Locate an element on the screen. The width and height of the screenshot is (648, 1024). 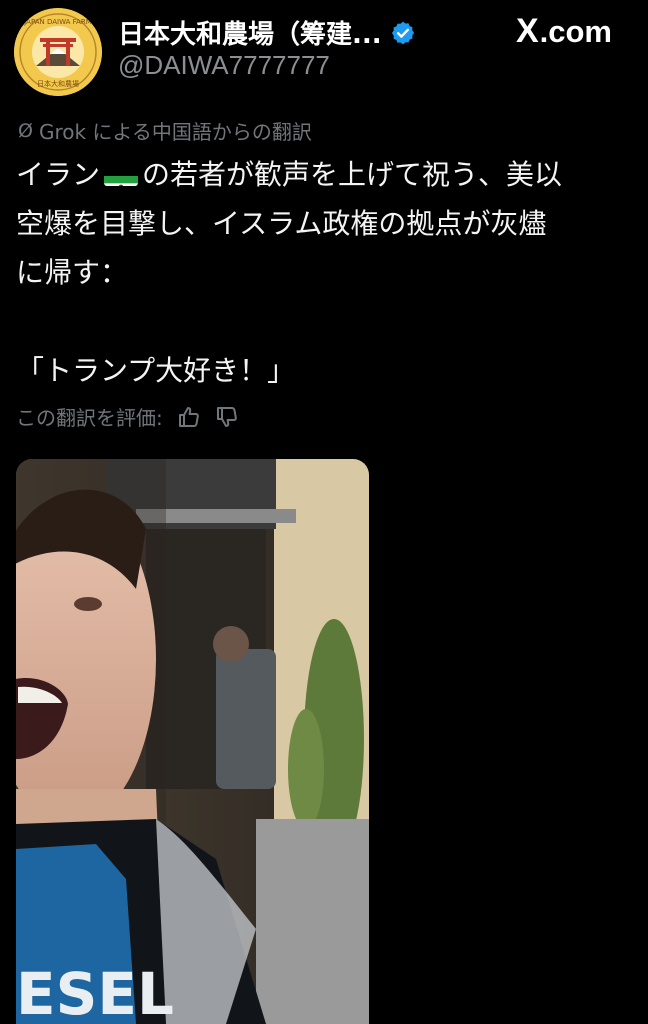
tweet-line2: 空爆を目撃し、イスラム政権の拠点が灰燼 is located at coordinates (281, 223).